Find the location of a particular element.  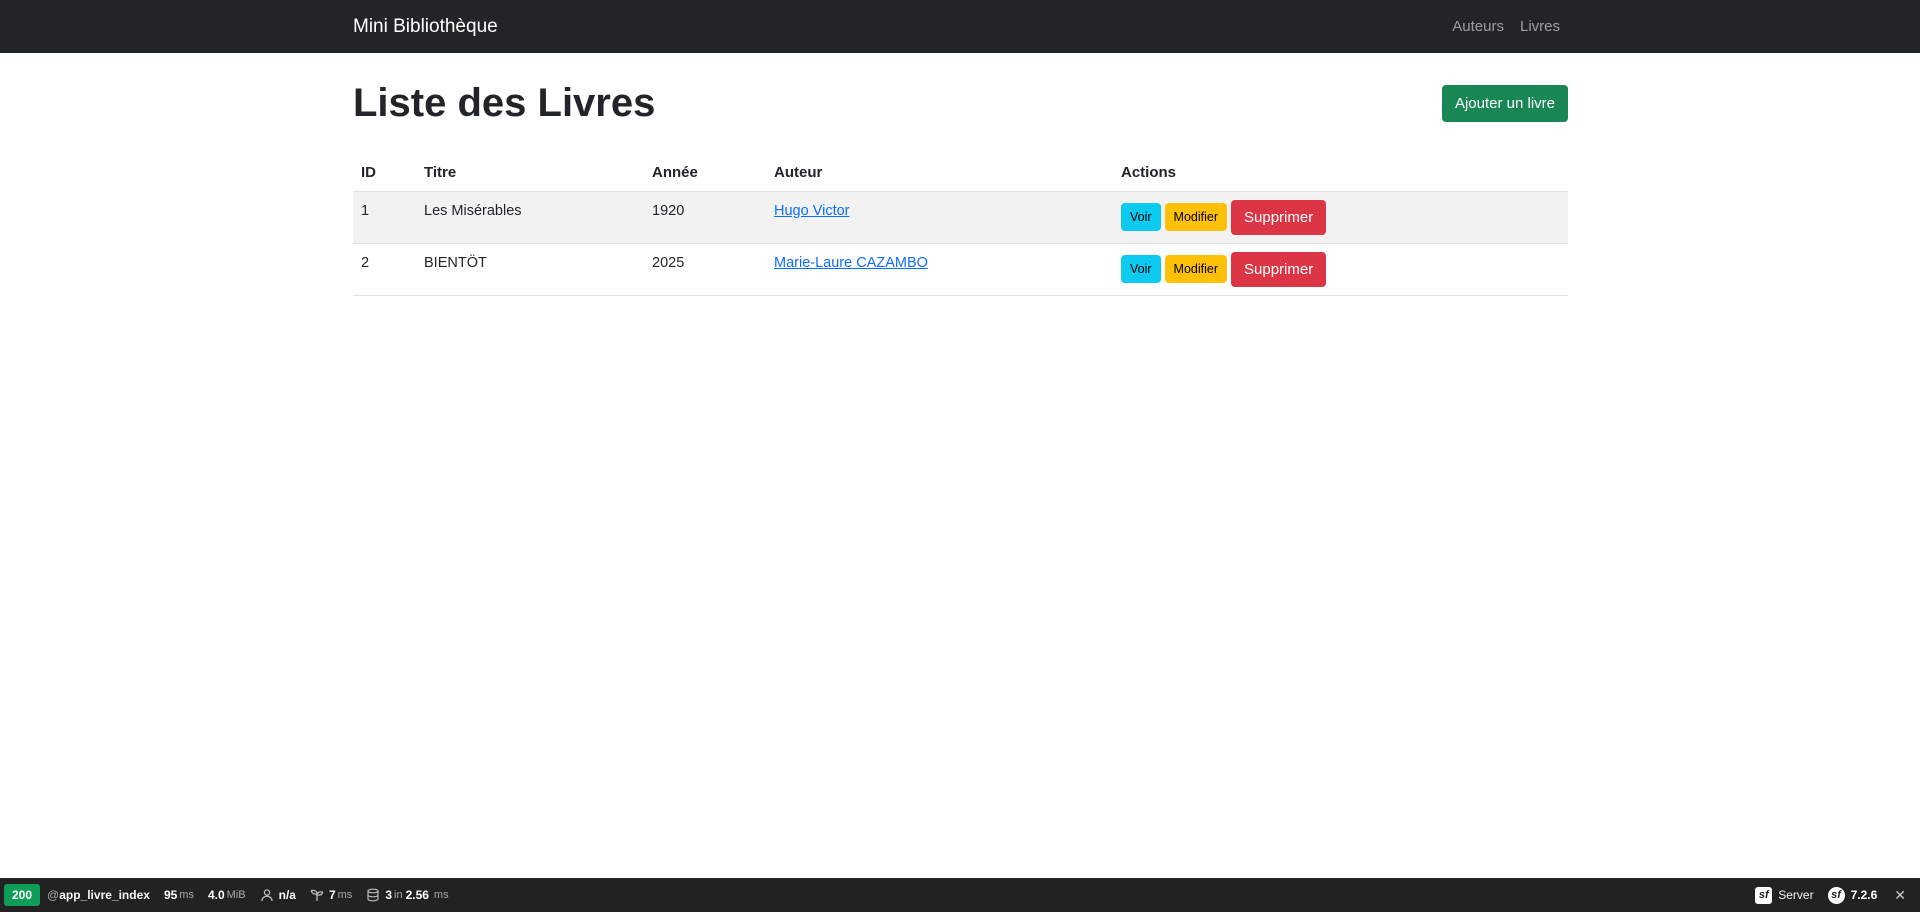

navbar-brand: Mini Bibliothèque is located at coordinates (425, 27).